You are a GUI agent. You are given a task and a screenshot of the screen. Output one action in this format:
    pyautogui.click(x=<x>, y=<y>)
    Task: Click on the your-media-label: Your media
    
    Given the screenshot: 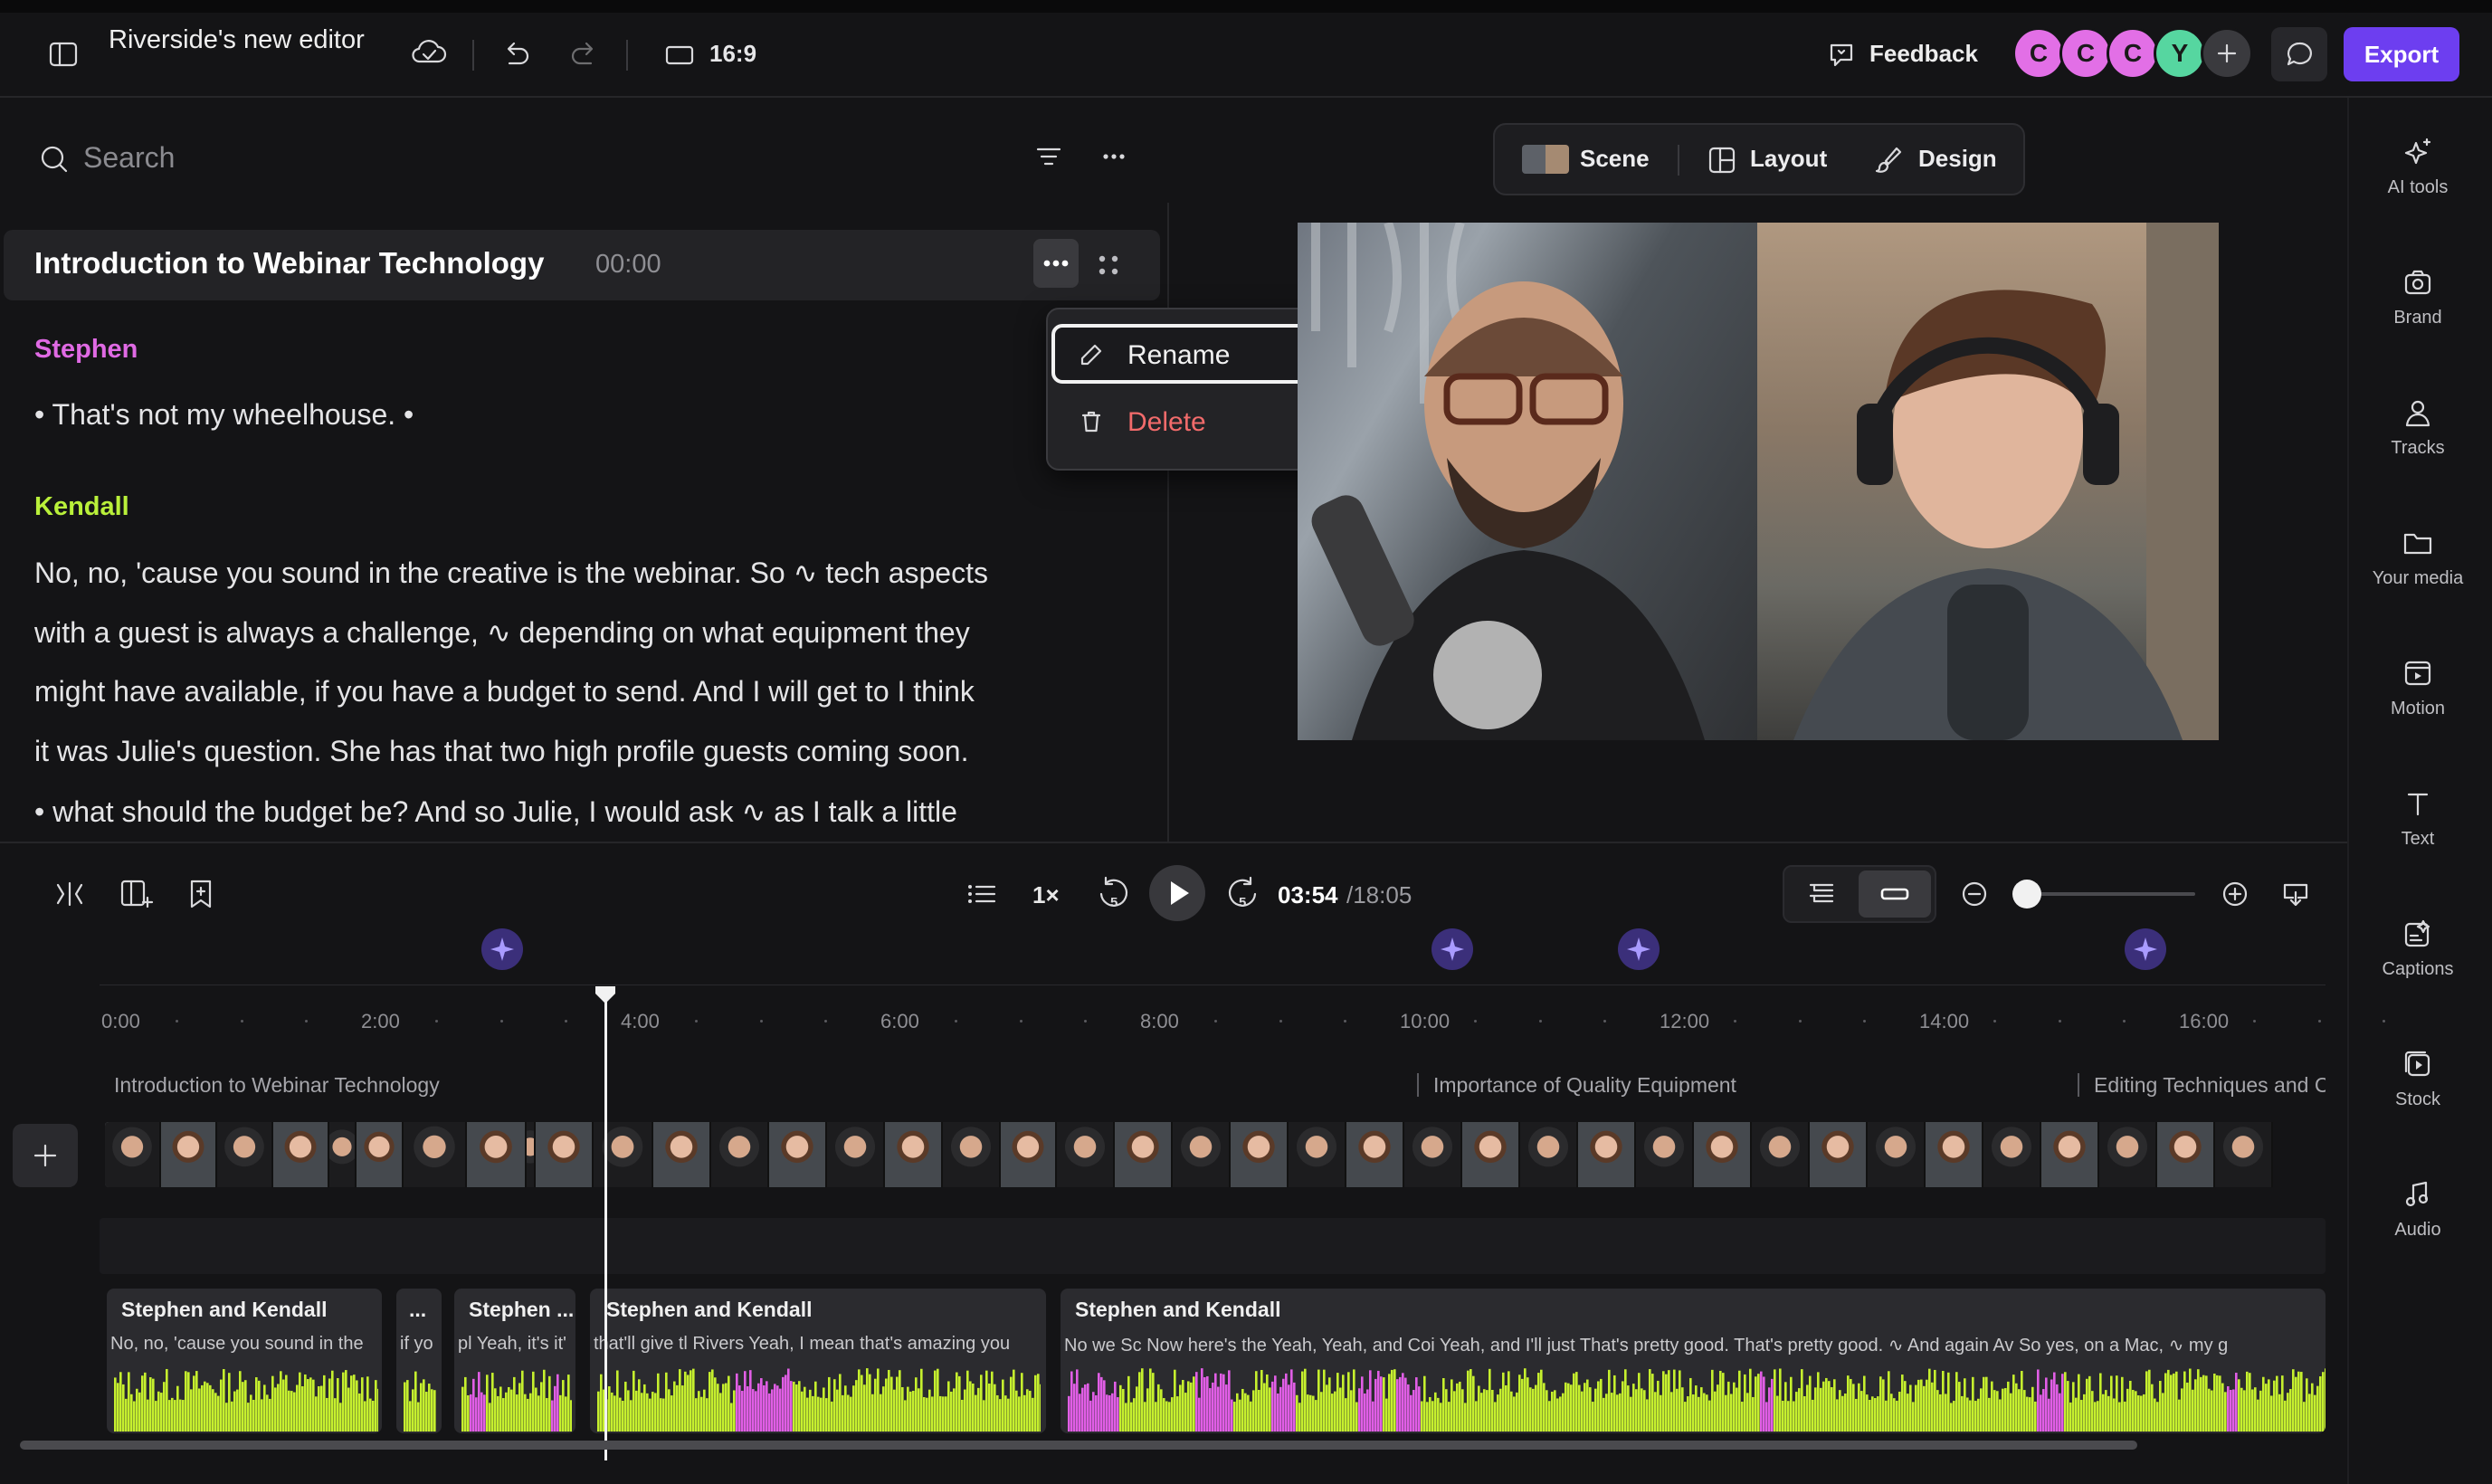 What is the action you would take?
    pyautogui.click(x=2417, y=578)
    